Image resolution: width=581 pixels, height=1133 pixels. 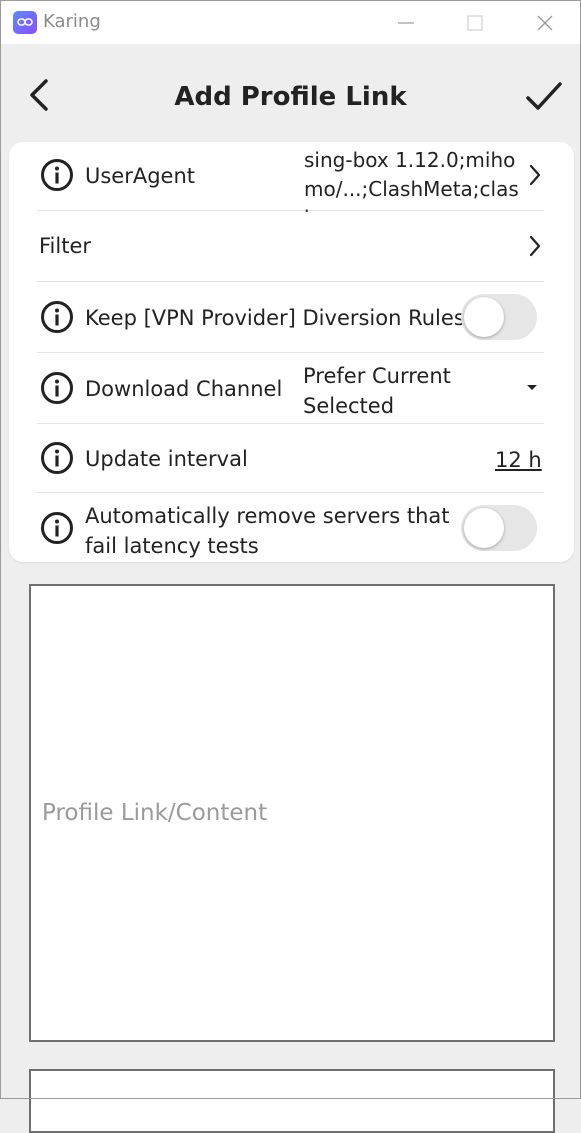 What do you see at coordinates (140, 176) in the screenshot?
I see `user-agent-label: UserAgent` at bounding box center [140, 176].